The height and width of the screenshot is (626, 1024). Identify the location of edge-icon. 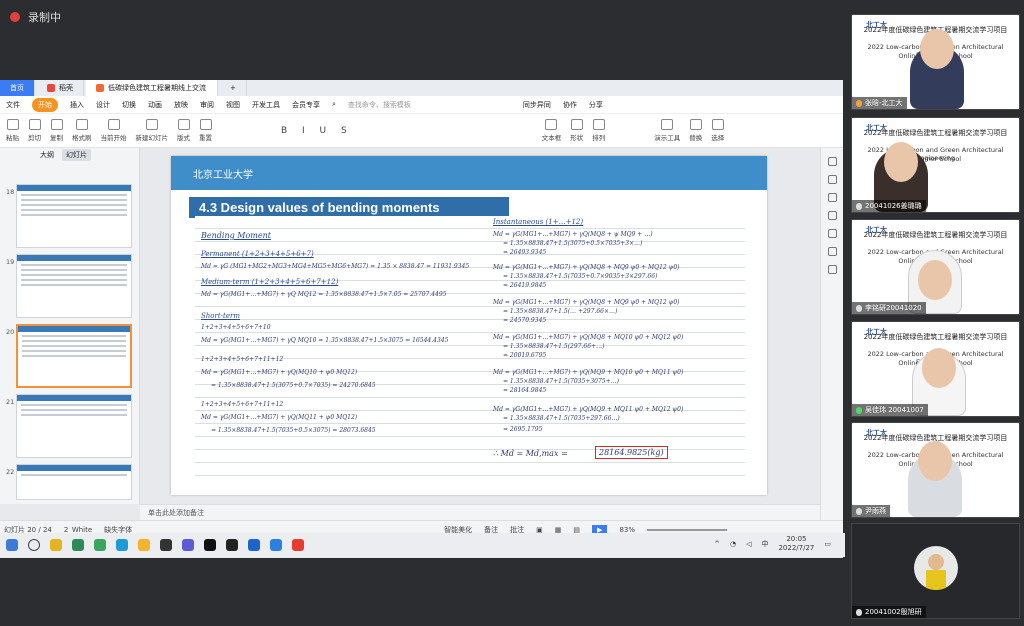
(122, 545).